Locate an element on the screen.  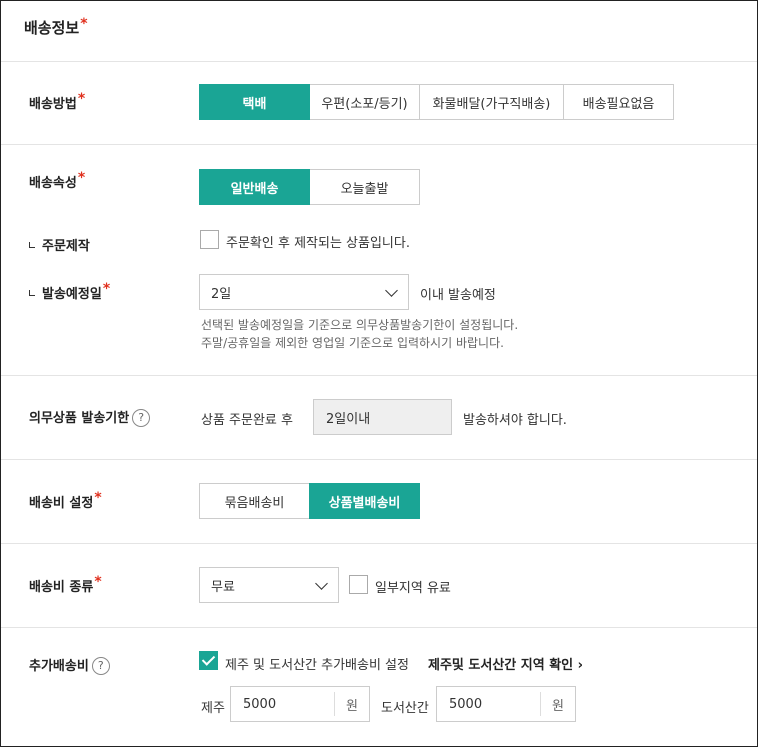
extra-fee-label-text: 추가배송비 is located at coordinates (59, 666).